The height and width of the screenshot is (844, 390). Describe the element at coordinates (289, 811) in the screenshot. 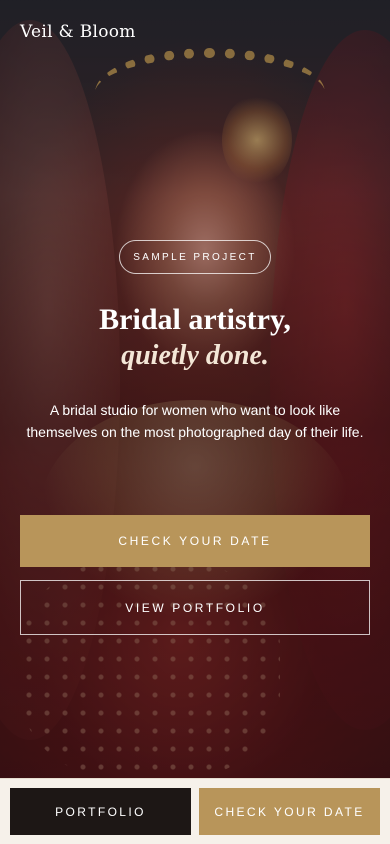

I see `bottom-check-your-date-button: CHECK YOUR DATE` at that location.